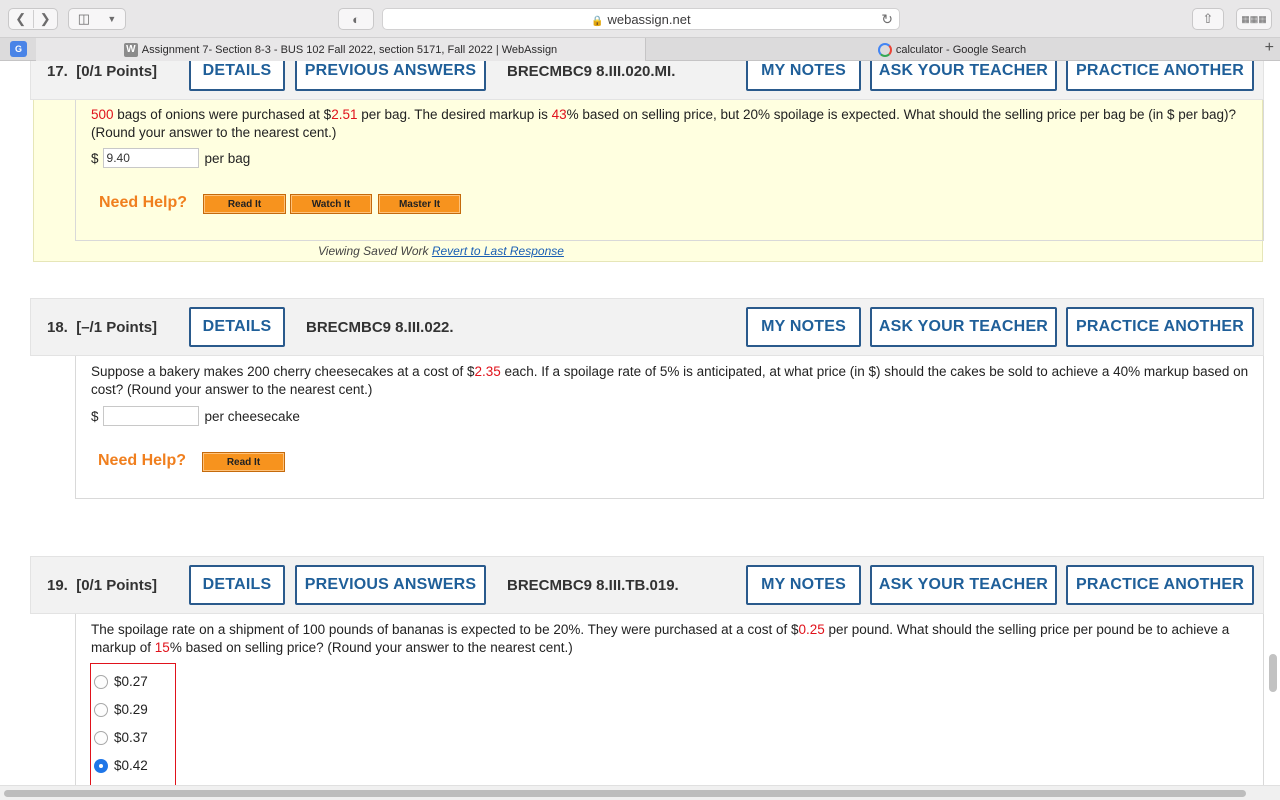 Image resolution: width=1280 pixels, height=800 pixels. Describe the element at coordinates (887, 19) in the screenshot. I see `reload-icon: ↻` at that location.